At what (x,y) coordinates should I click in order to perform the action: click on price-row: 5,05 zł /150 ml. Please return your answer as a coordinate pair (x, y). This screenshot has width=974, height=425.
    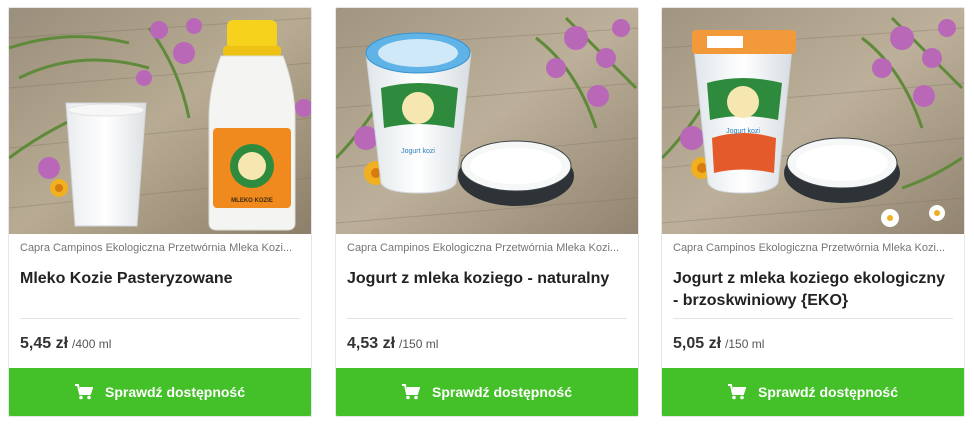
    Looking at the image, I should click on (718, 344).